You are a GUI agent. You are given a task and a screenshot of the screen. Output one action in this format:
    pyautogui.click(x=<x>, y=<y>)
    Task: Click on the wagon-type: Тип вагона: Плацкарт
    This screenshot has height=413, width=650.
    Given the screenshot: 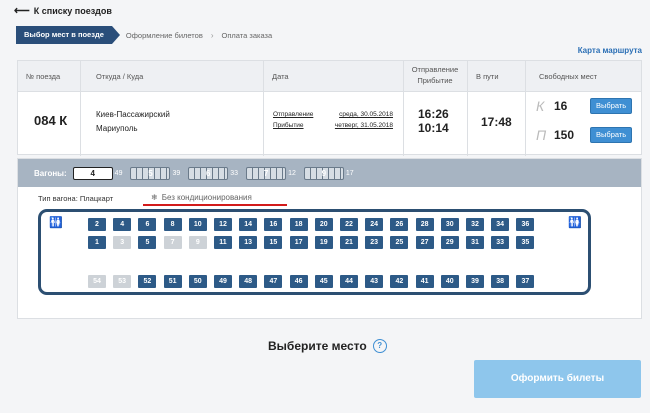 What is the action you would take?
    pyautogui.click(x=76, y=198)
    